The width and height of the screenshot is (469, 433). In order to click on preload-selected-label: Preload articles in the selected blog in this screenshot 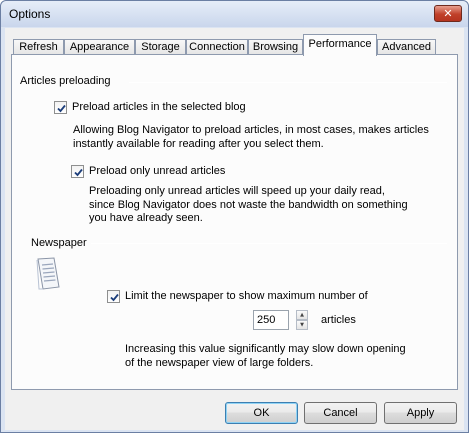, I will do `click(159, 107)`.